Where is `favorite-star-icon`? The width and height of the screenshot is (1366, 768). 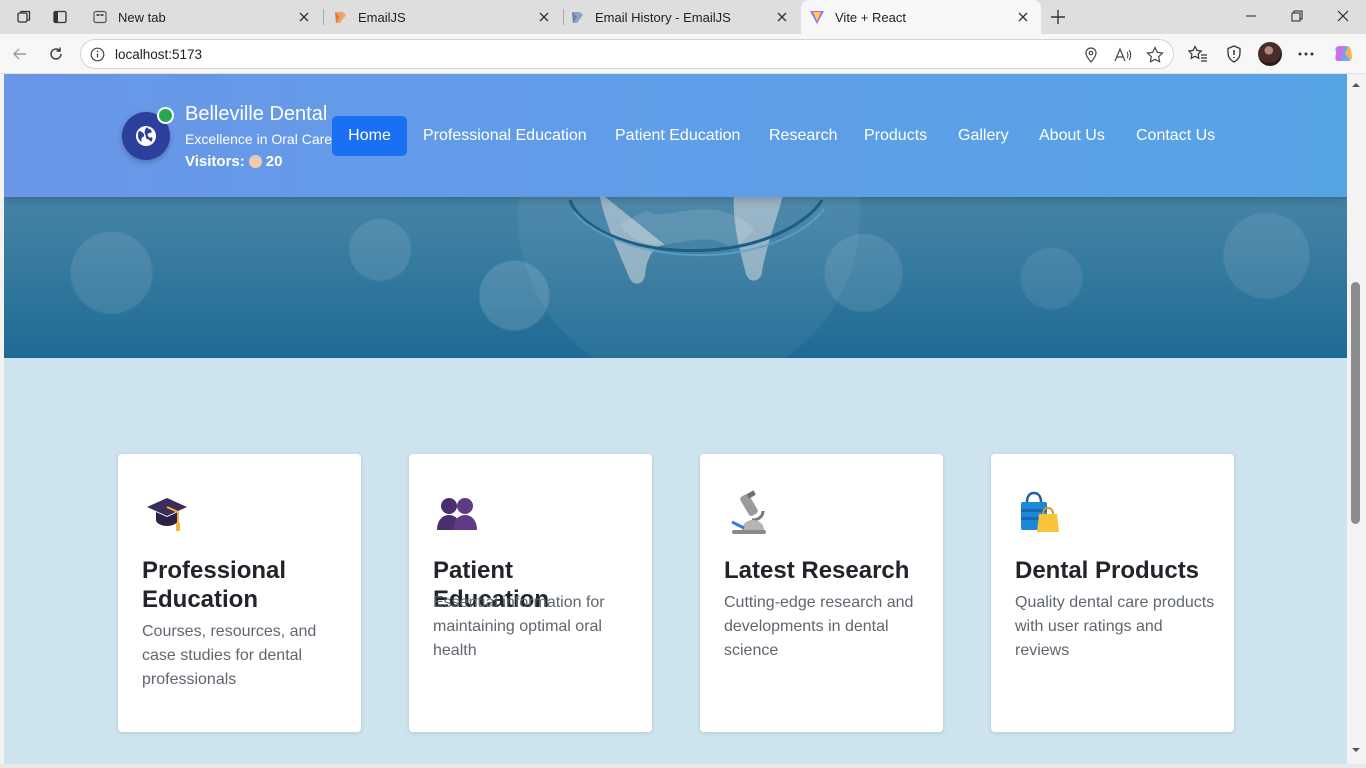 favorite-star-icon is located at coordinates (1155, 55).